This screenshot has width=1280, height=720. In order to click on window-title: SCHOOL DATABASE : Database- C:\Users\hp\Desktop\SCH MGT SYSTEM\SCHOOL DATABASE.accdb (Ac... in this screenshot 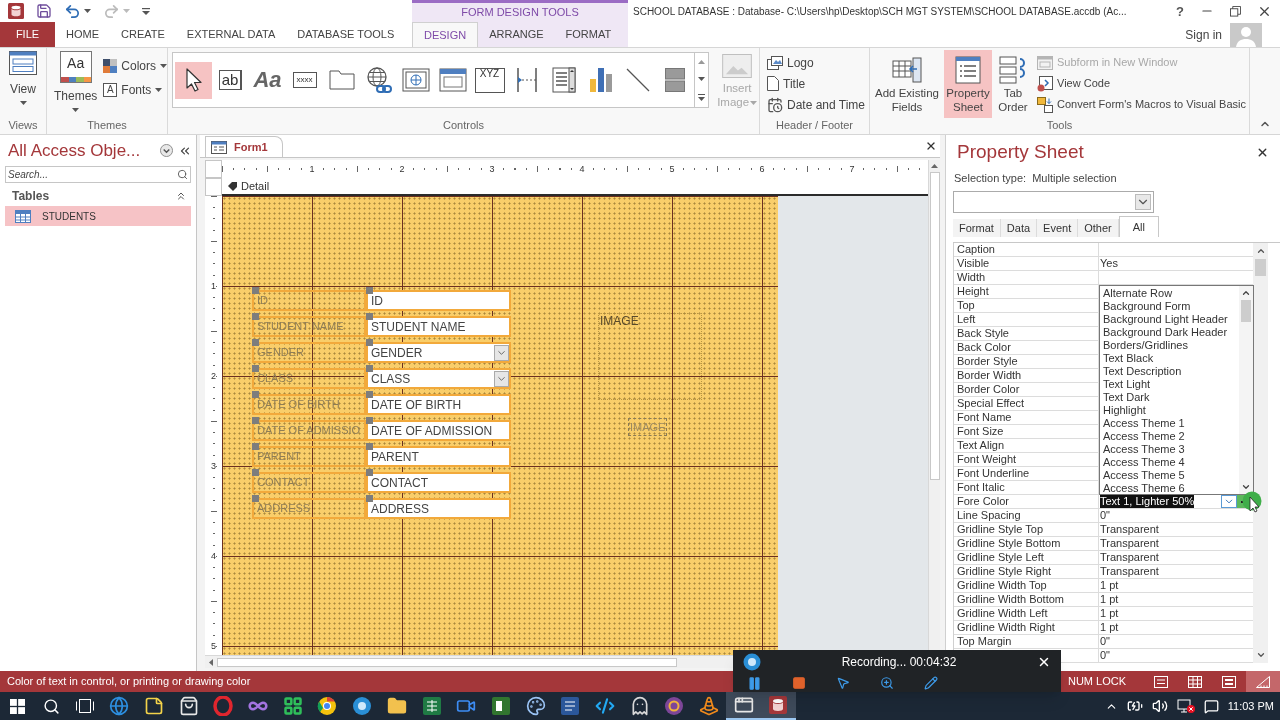, I will do `click(880, 11)`.